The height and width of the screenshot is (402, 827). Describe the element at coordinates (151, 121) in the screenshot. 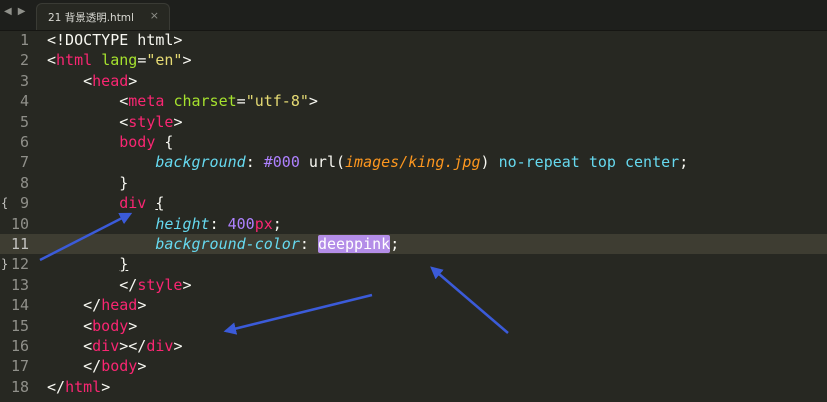

I see `code-token: style` at that location.